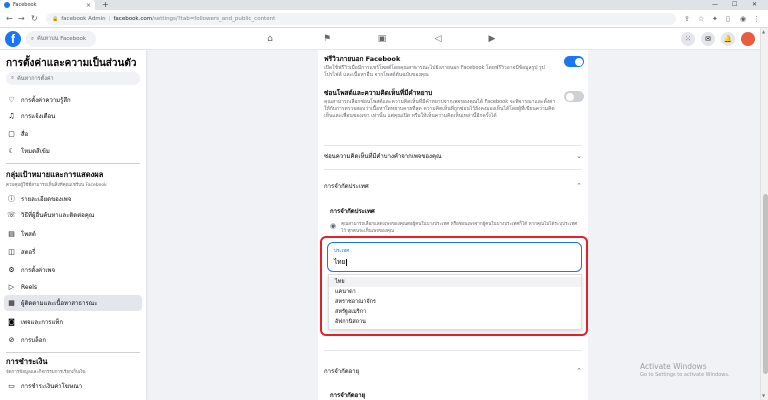 The height and width of the screenshot is (400, 768). I want to click on country-option: ไทย, so click(455, 282).